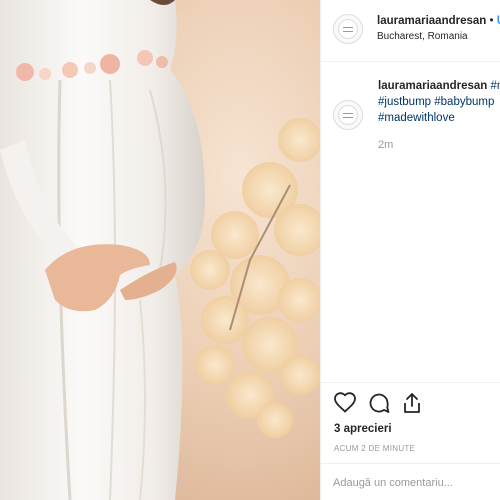  What do you see at coordinates (410, 441) in the screenshot?
I see `action-bar: 3 aprecieri ACUM 2 DE MINUTE` at bounding box center [410, 441].